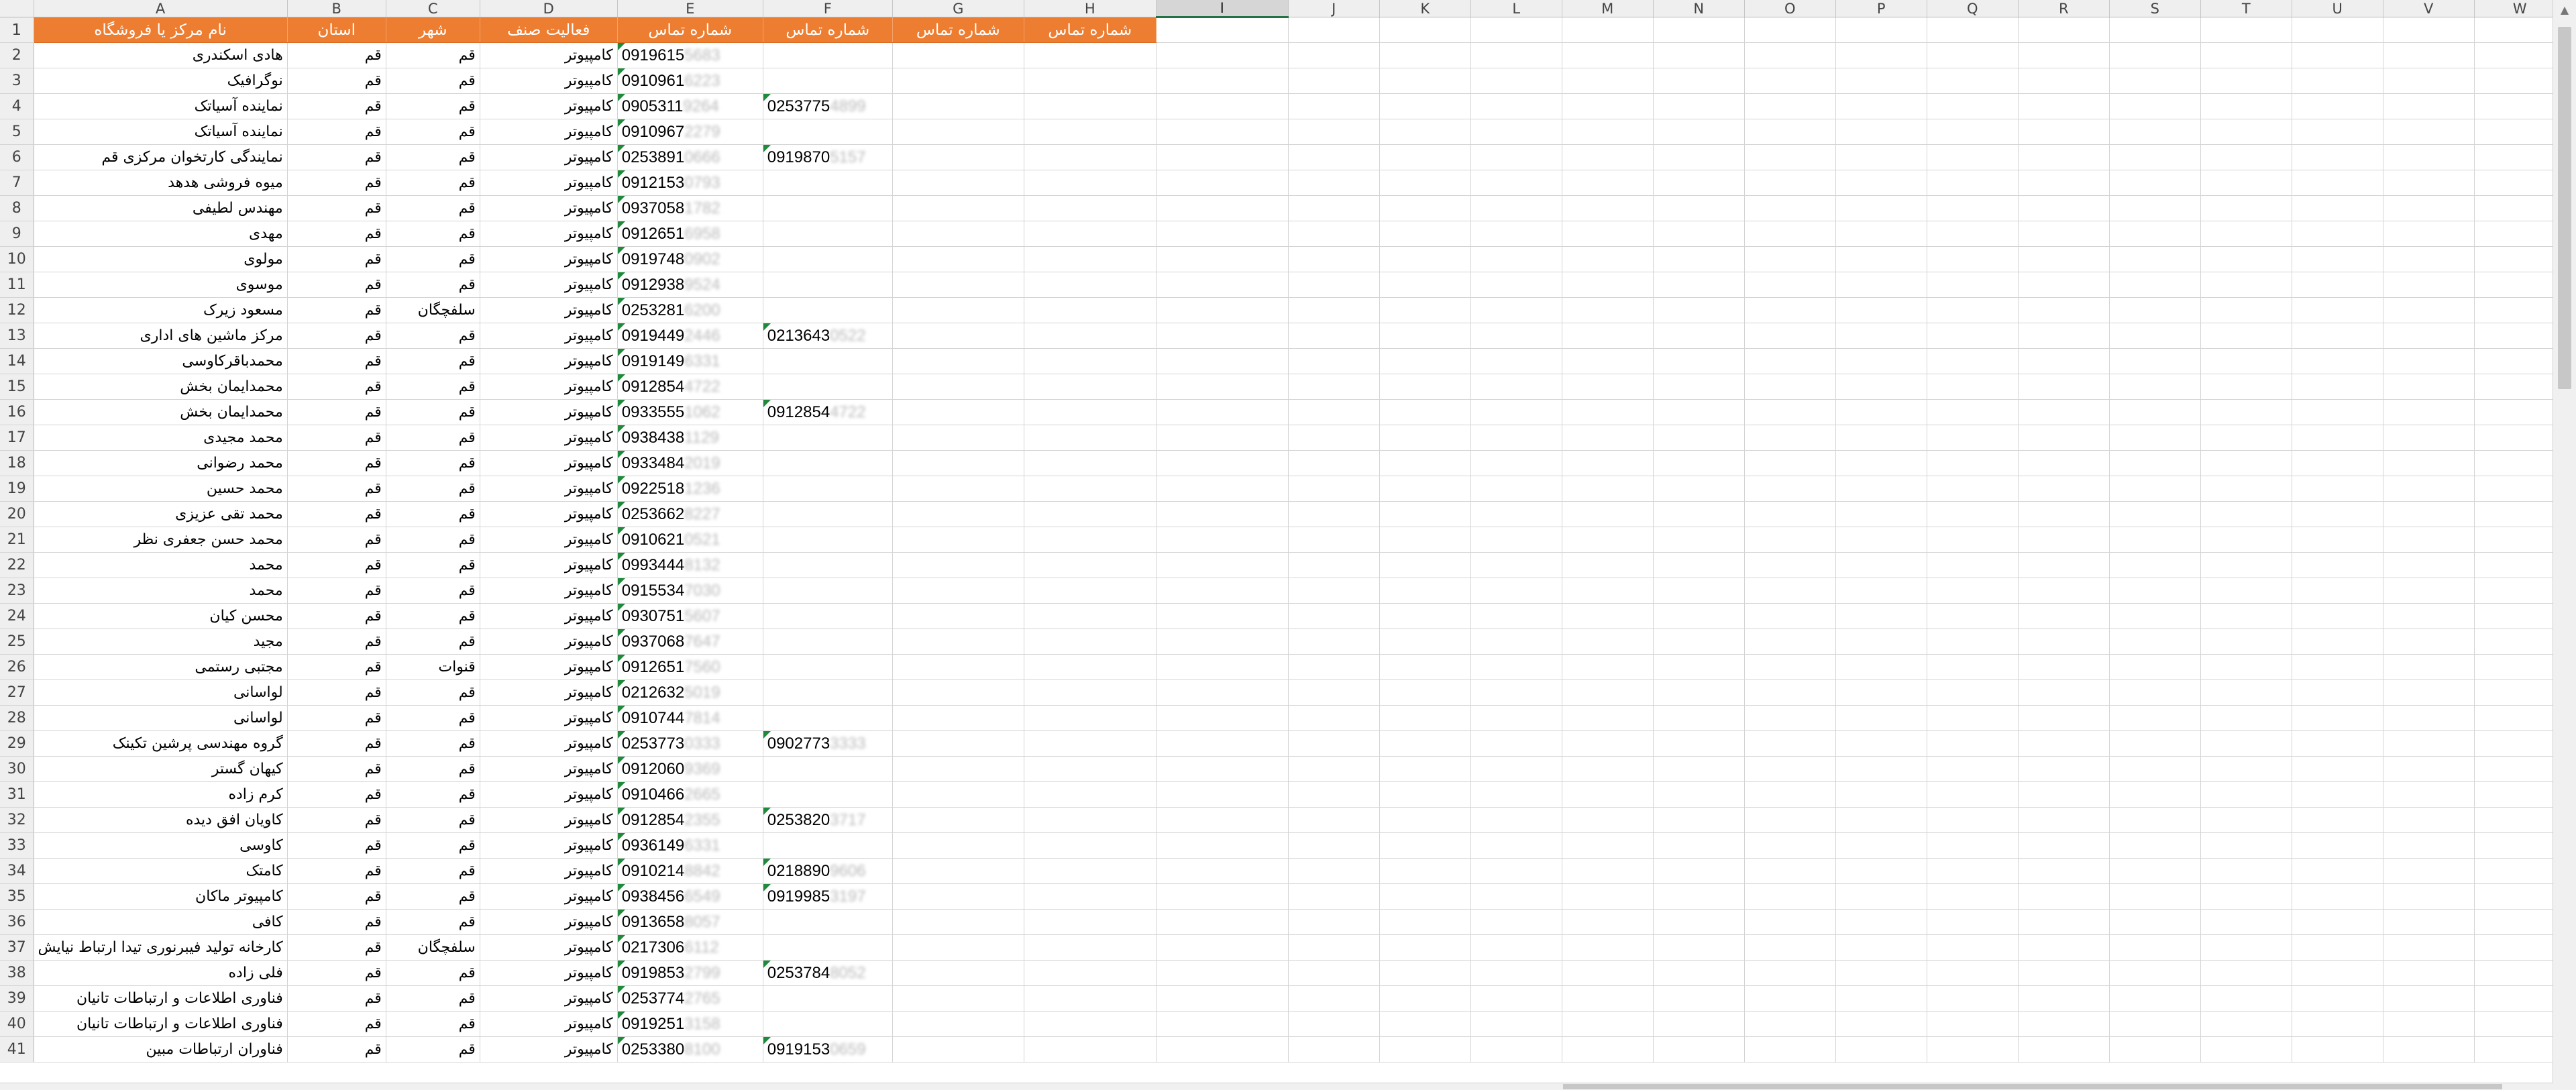  I want to click on row-header: 30, so click(17, 769).